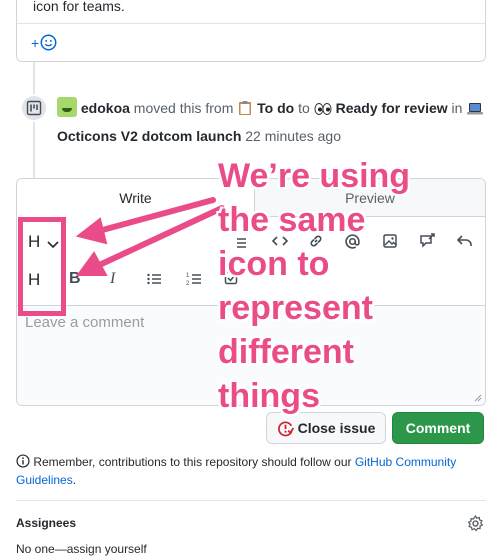  I want to click on annotation-highlight-box: H H, so click(42, 266).